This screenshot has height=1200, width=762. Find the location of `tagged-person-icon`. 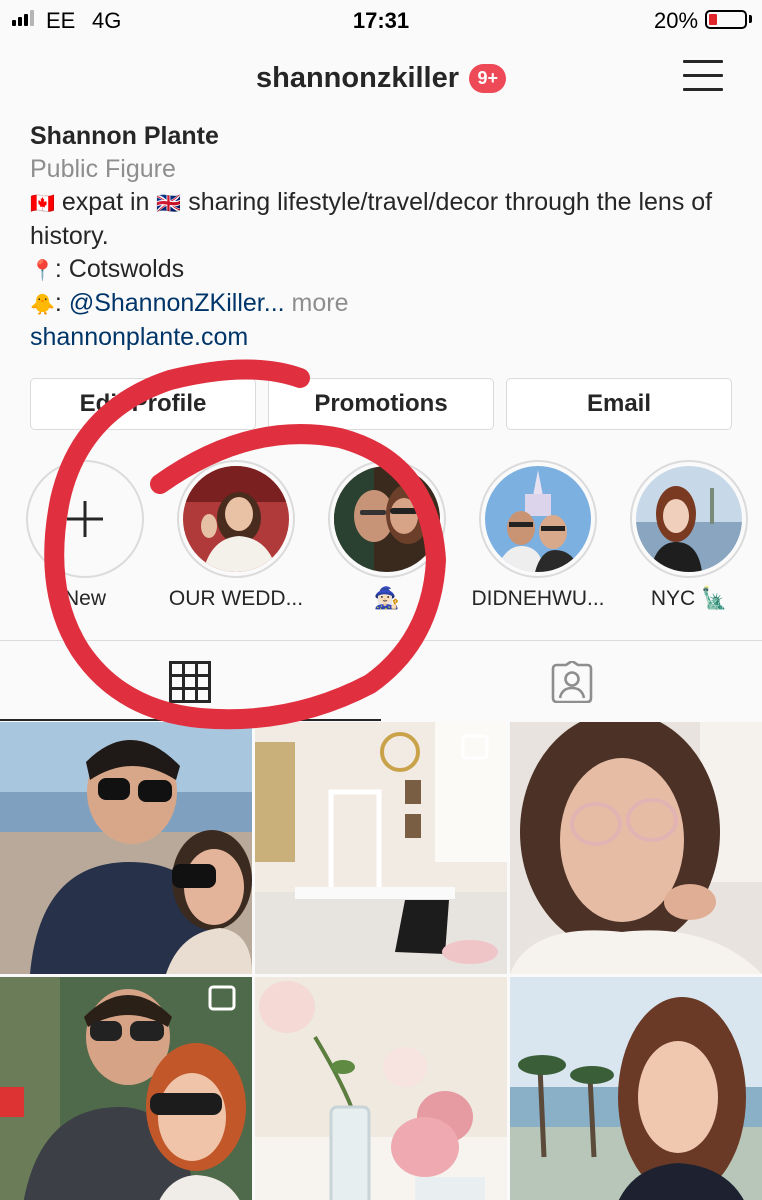

tagged-person-icon is located at coordinates (572, 682).